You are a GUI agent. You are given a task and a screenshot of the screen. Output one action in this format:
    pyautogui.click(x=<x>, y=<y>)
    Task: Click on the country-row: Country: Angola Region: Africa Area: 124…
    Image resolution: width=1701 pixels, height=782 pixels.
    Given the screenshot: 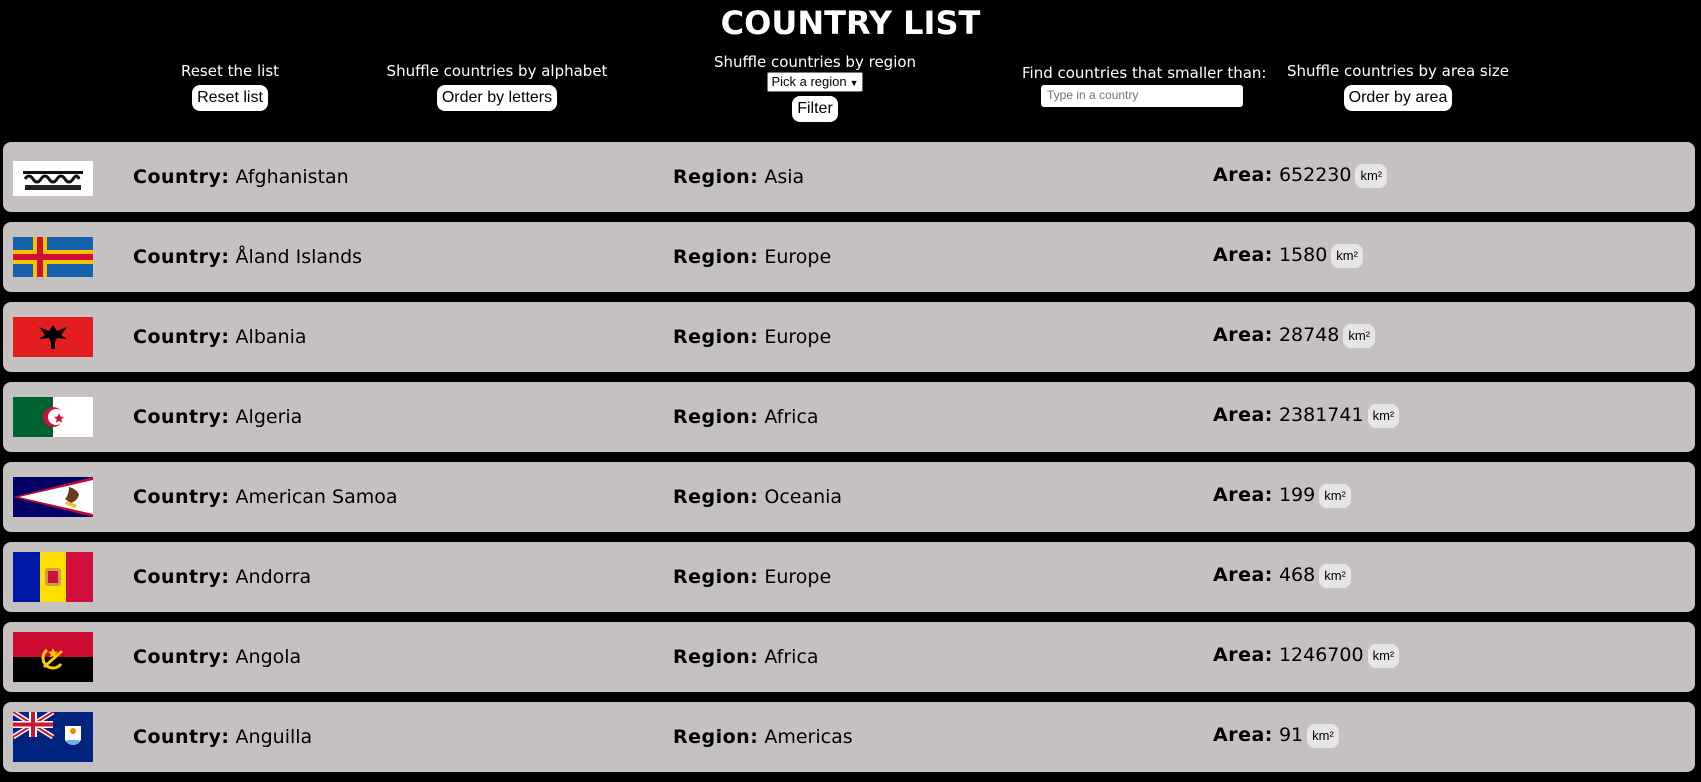 What is the action you would take?
    pyautogui.click(x=849, y=657)
    